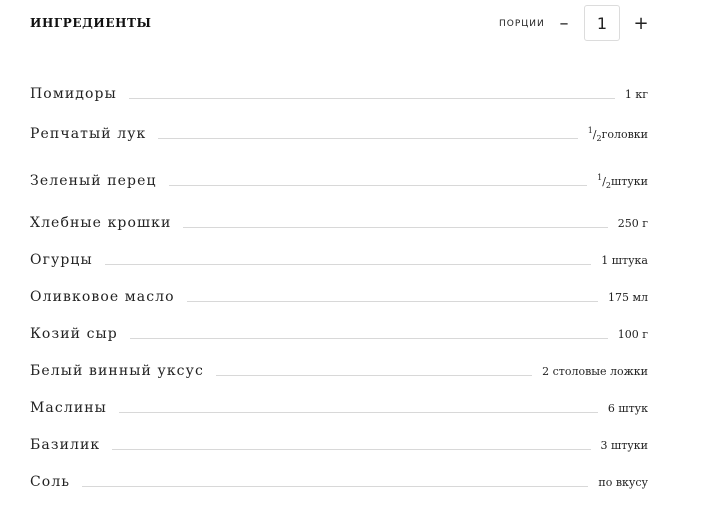 The width and height of the screenshot is (727, 508). I want to click on ingredient-name: Маслины, so click(68, 408).